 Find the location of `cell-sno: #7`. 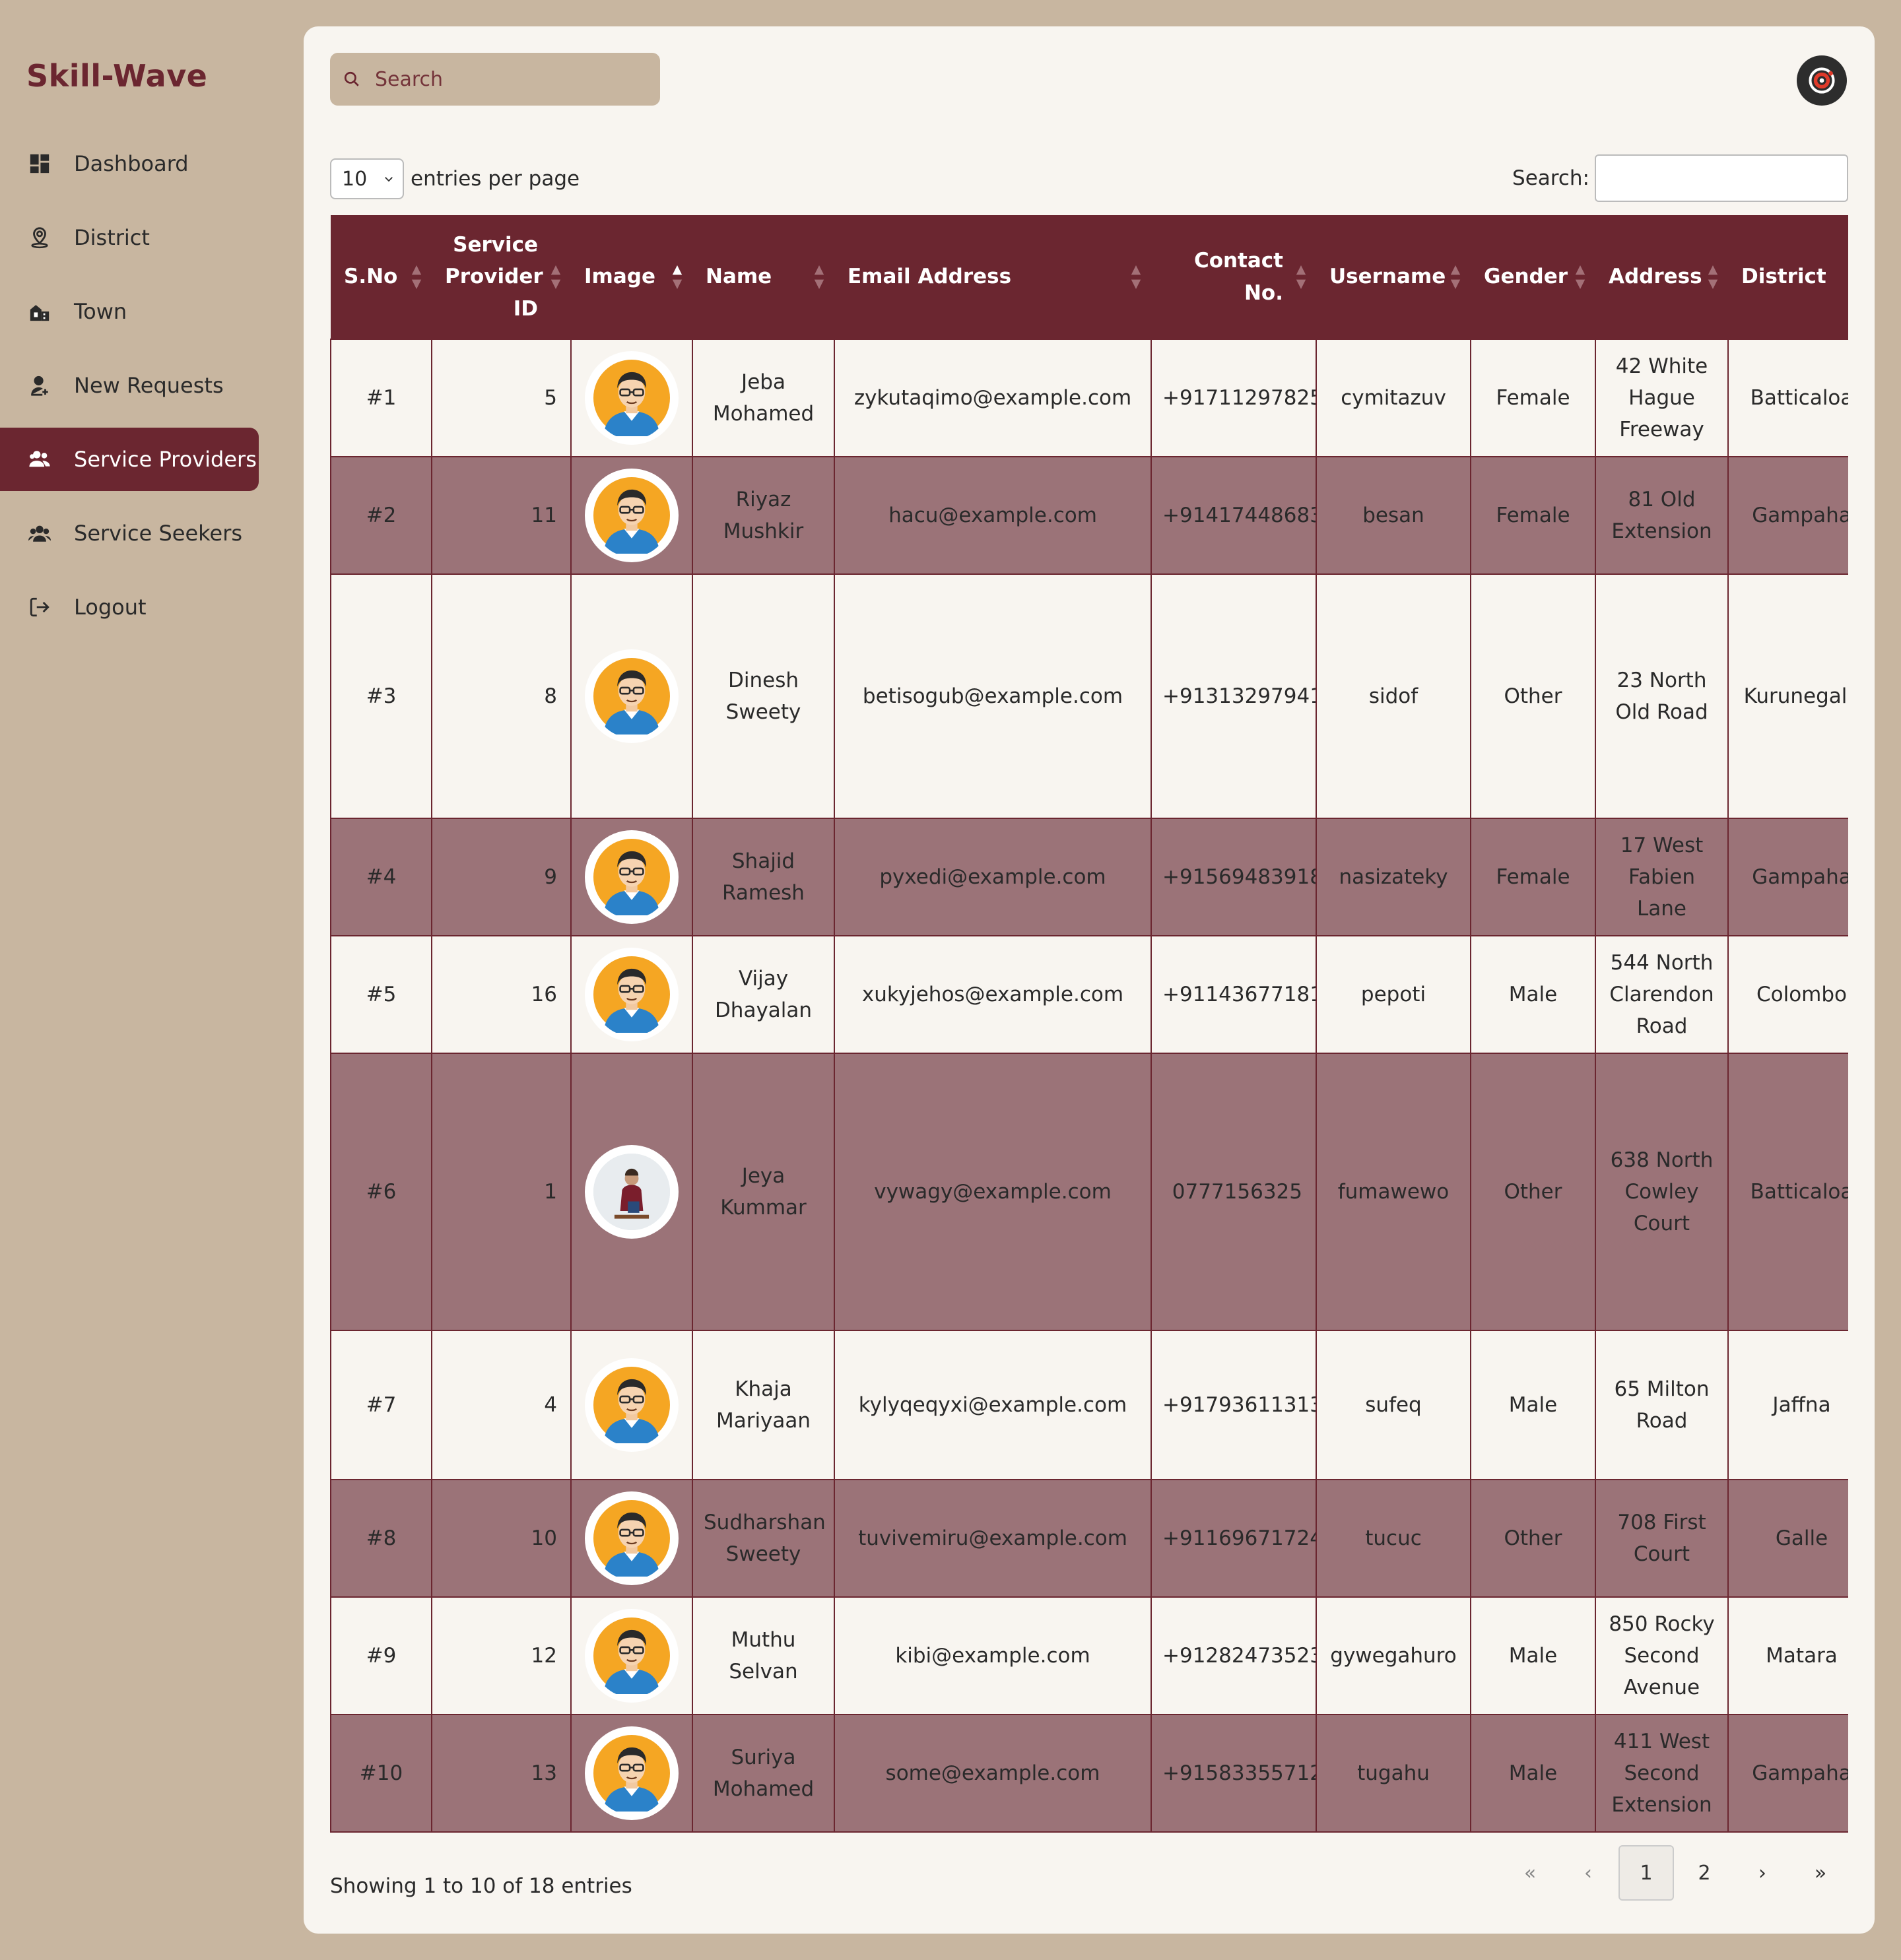

cell-sno: #7 is located at coordinates (381, 1405).